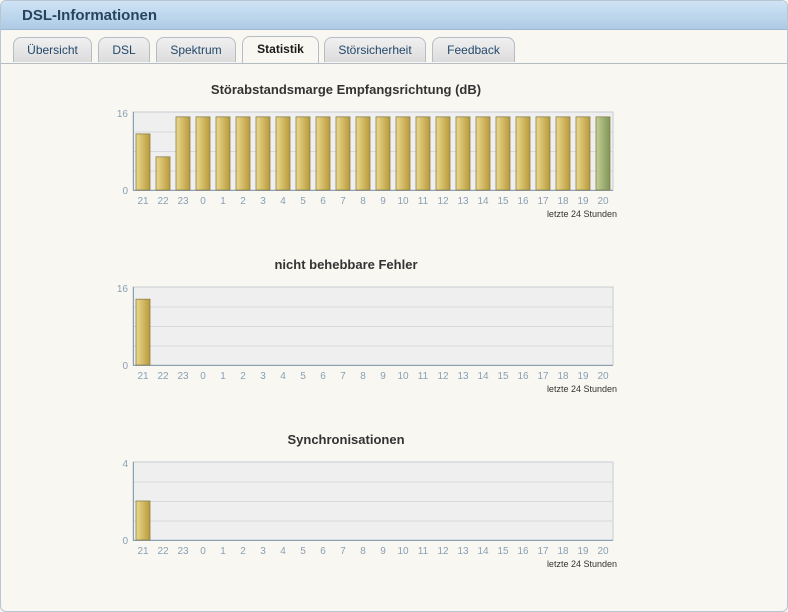 The image size is (788, 612). What do you see at coordinates (443, 551) in the screenshot?
I see `x-tick-label: 12` at bounding box center [443, 551].